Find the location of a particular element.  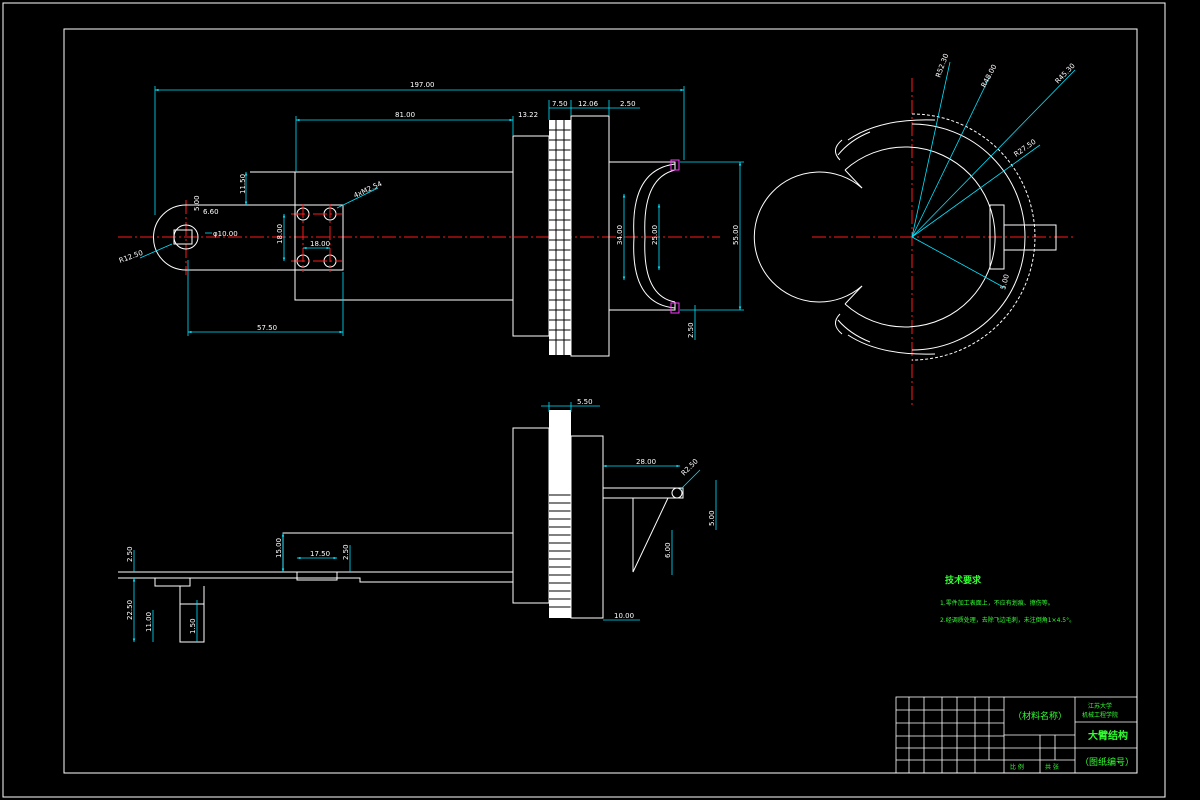

dim-11: 11.00 is located at coordinates (149, 622).